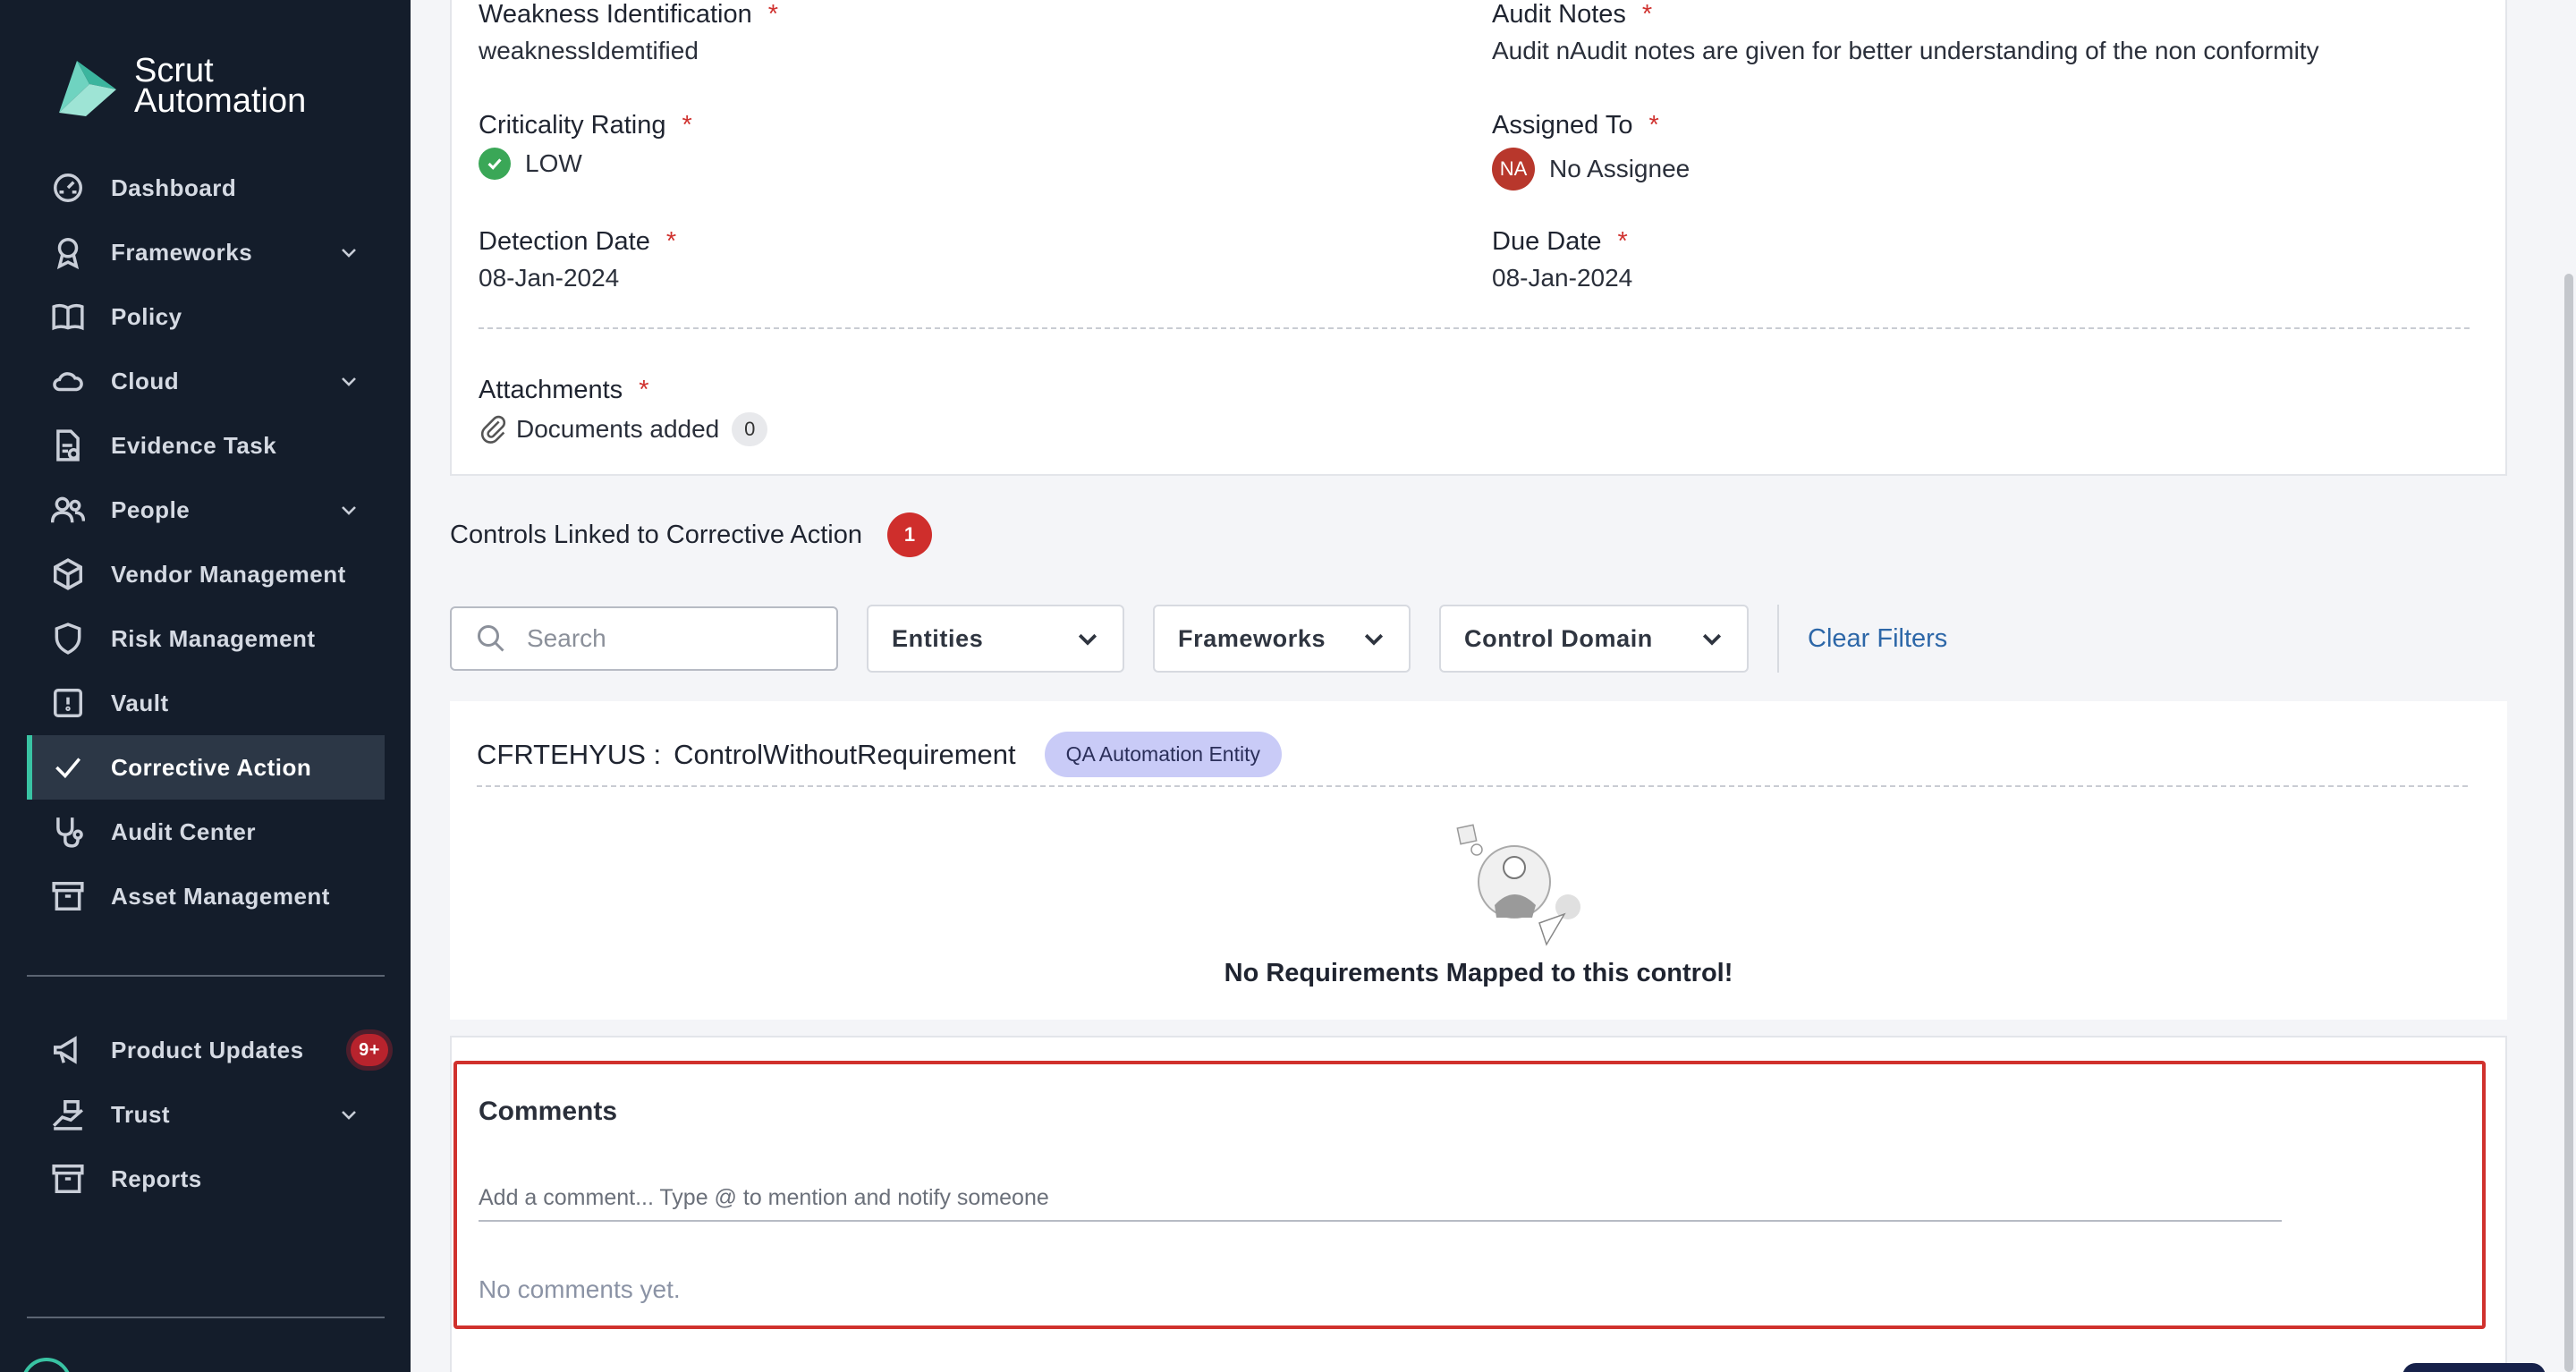 Image resolution: width=2576 pixels, height=1372 pixels. Describe the element at coordinates (577, 259) in the screenshot. I see `detection-date-field: Detection Date * 08-Jan-2024` at that location.